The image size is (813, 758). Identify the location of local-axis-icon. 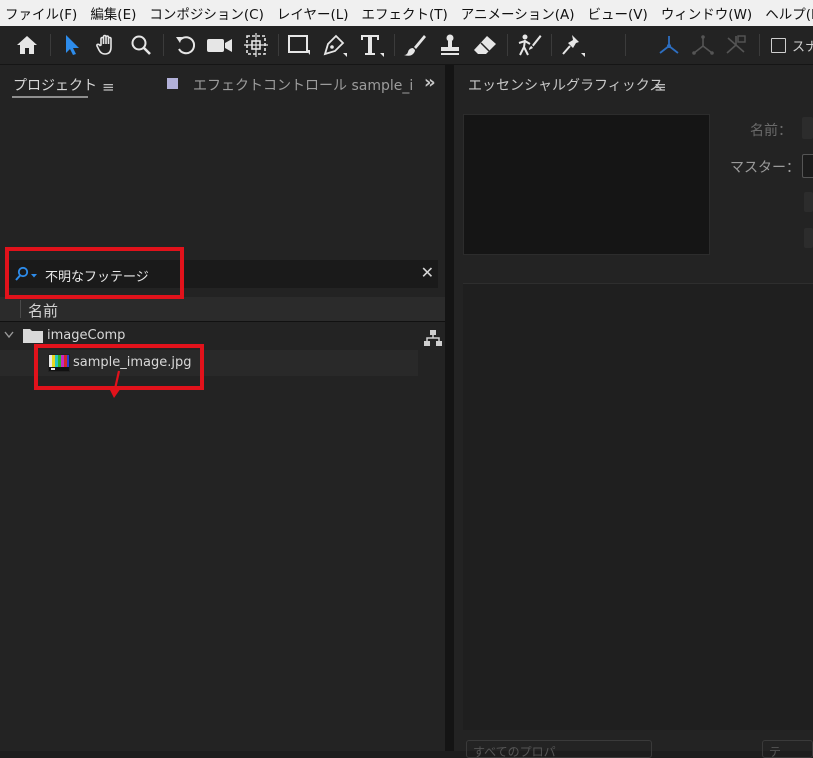
(669, 45).